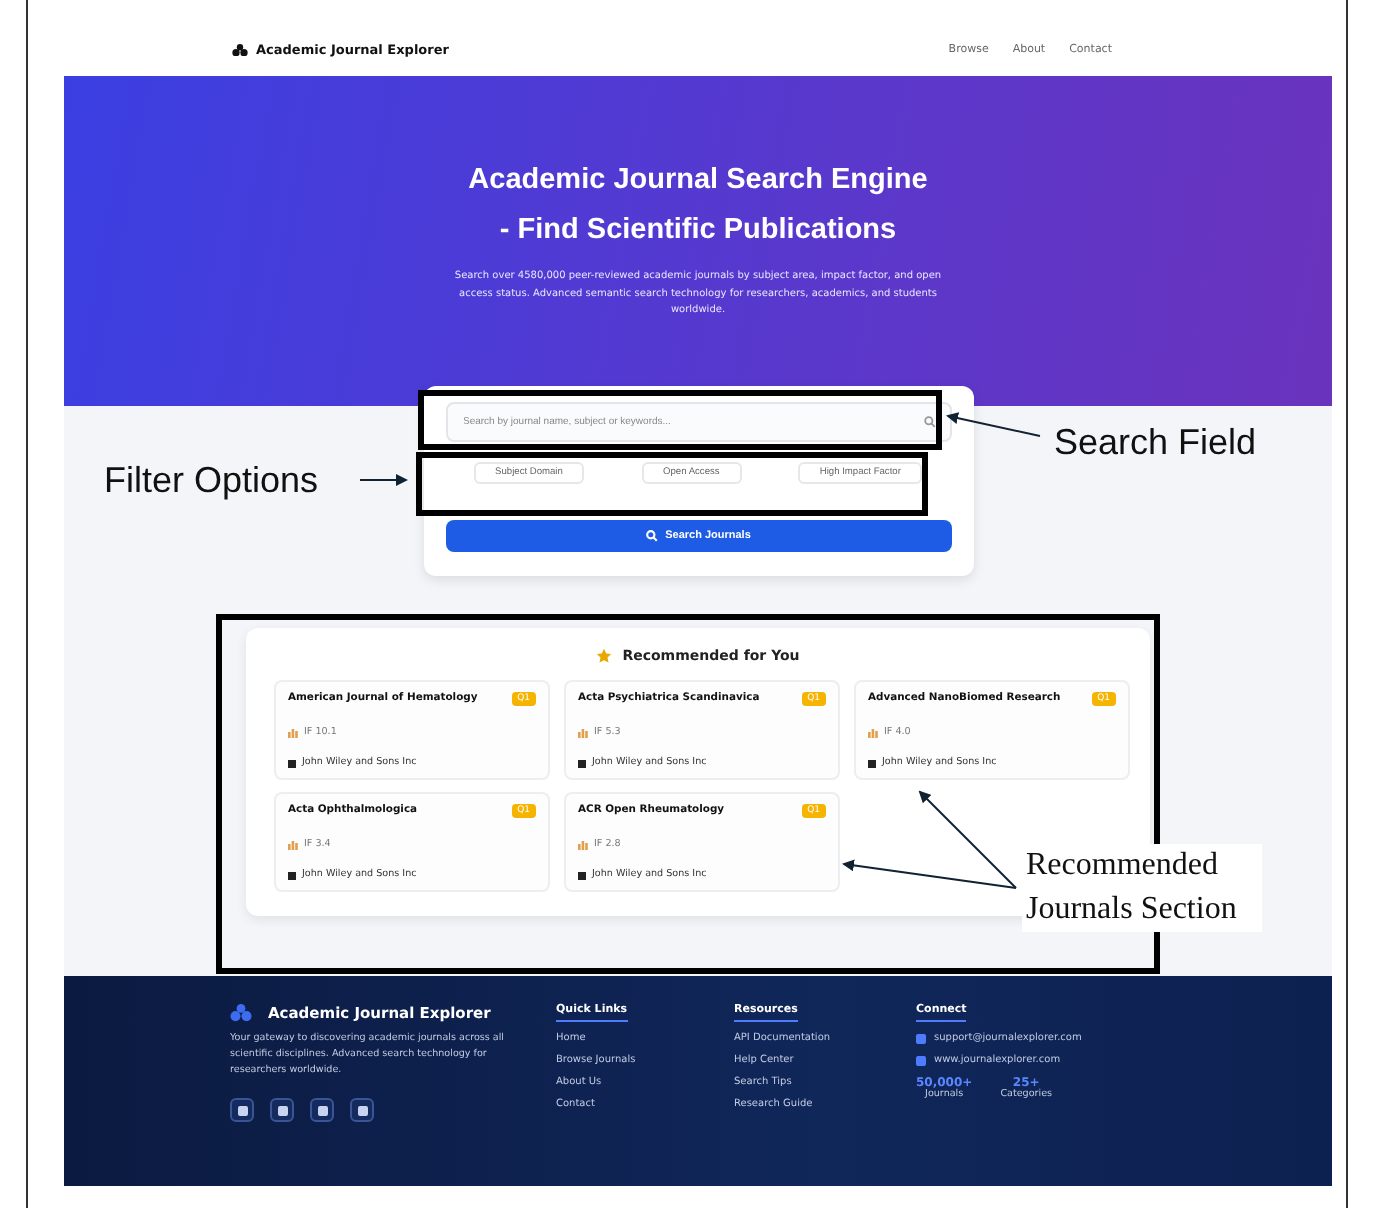 The image size is (1374, 1208). Describe the element at coordinates (698, 231) in the screenshot. I see `hero-title: - Find Scientific Publications` at that location.